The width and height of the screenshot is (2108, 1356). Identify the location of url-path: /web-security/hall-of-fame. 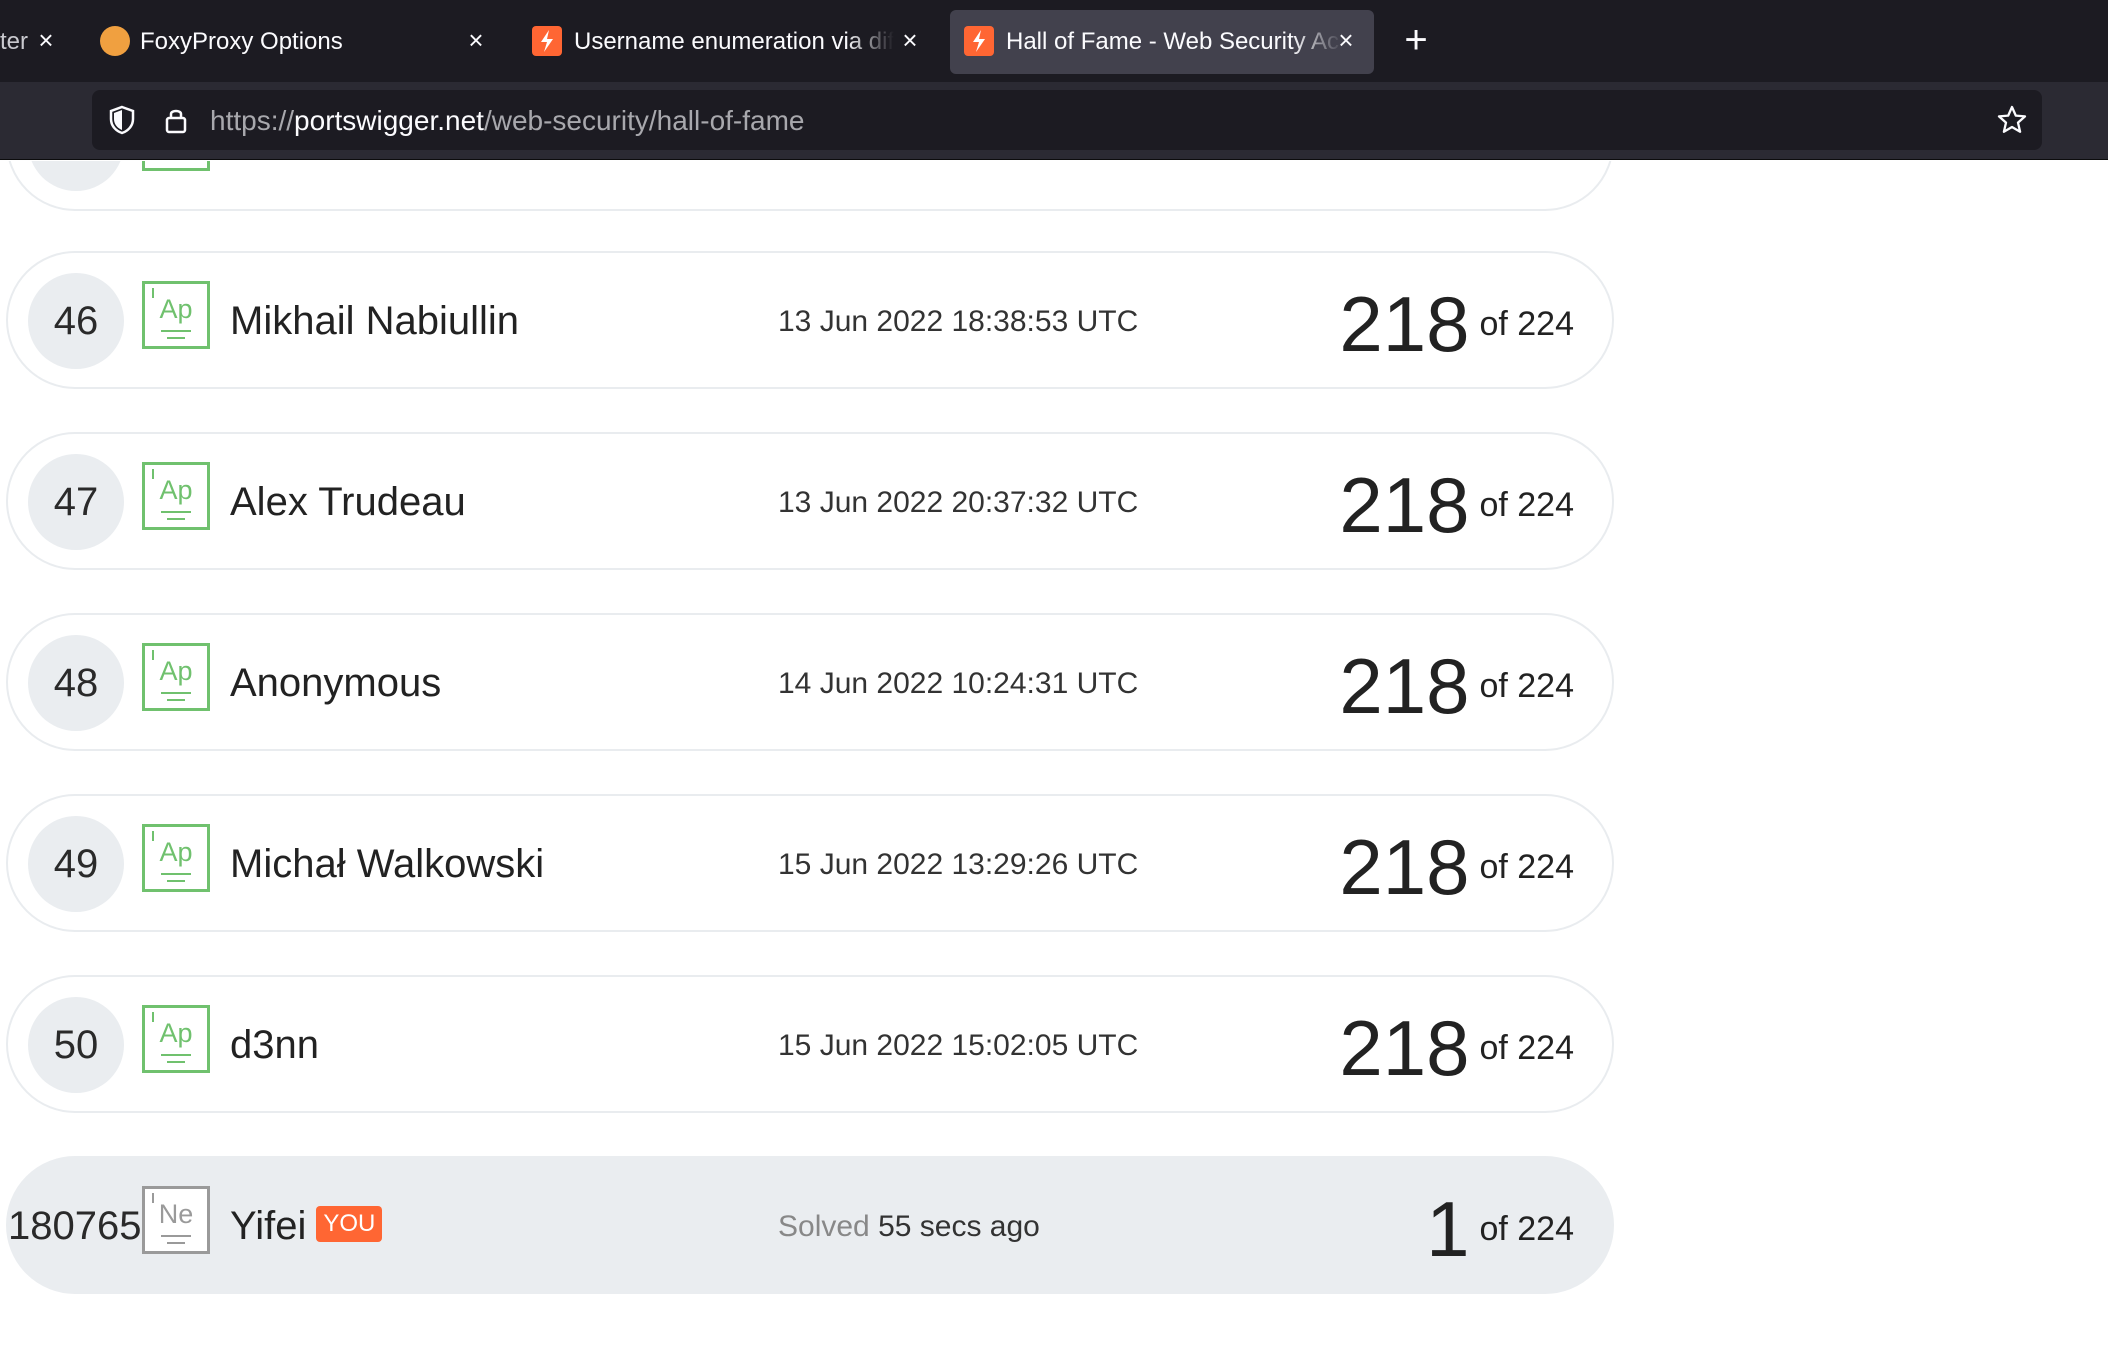
(644, 120).